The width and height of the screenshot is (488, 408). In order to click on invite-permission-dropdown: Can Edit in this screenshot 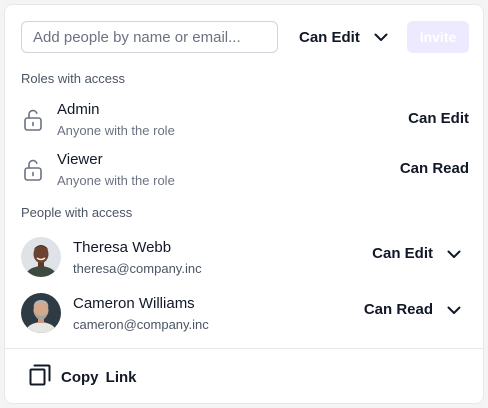, I will do `click(345, 37)`.